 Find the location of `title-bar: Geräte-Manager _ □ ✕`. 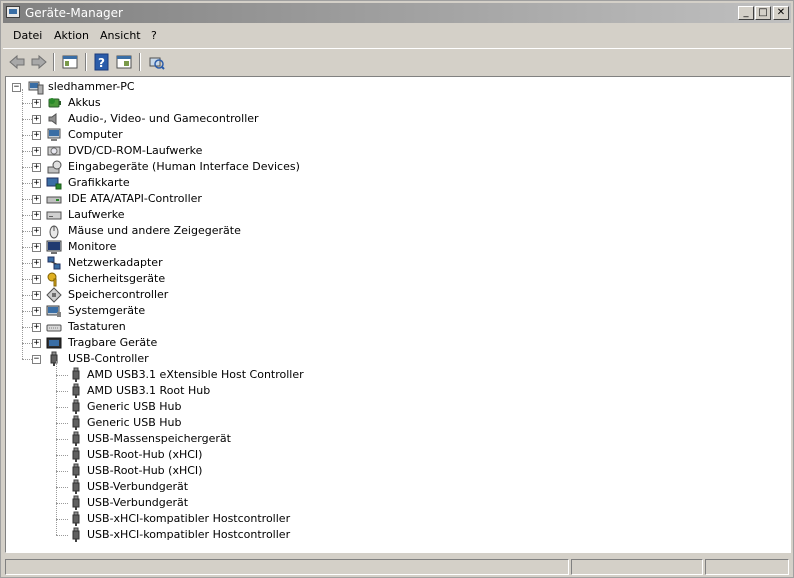

title-bar: Geräte-Manager _ □ ✕ is located at coordinates (397, 13).